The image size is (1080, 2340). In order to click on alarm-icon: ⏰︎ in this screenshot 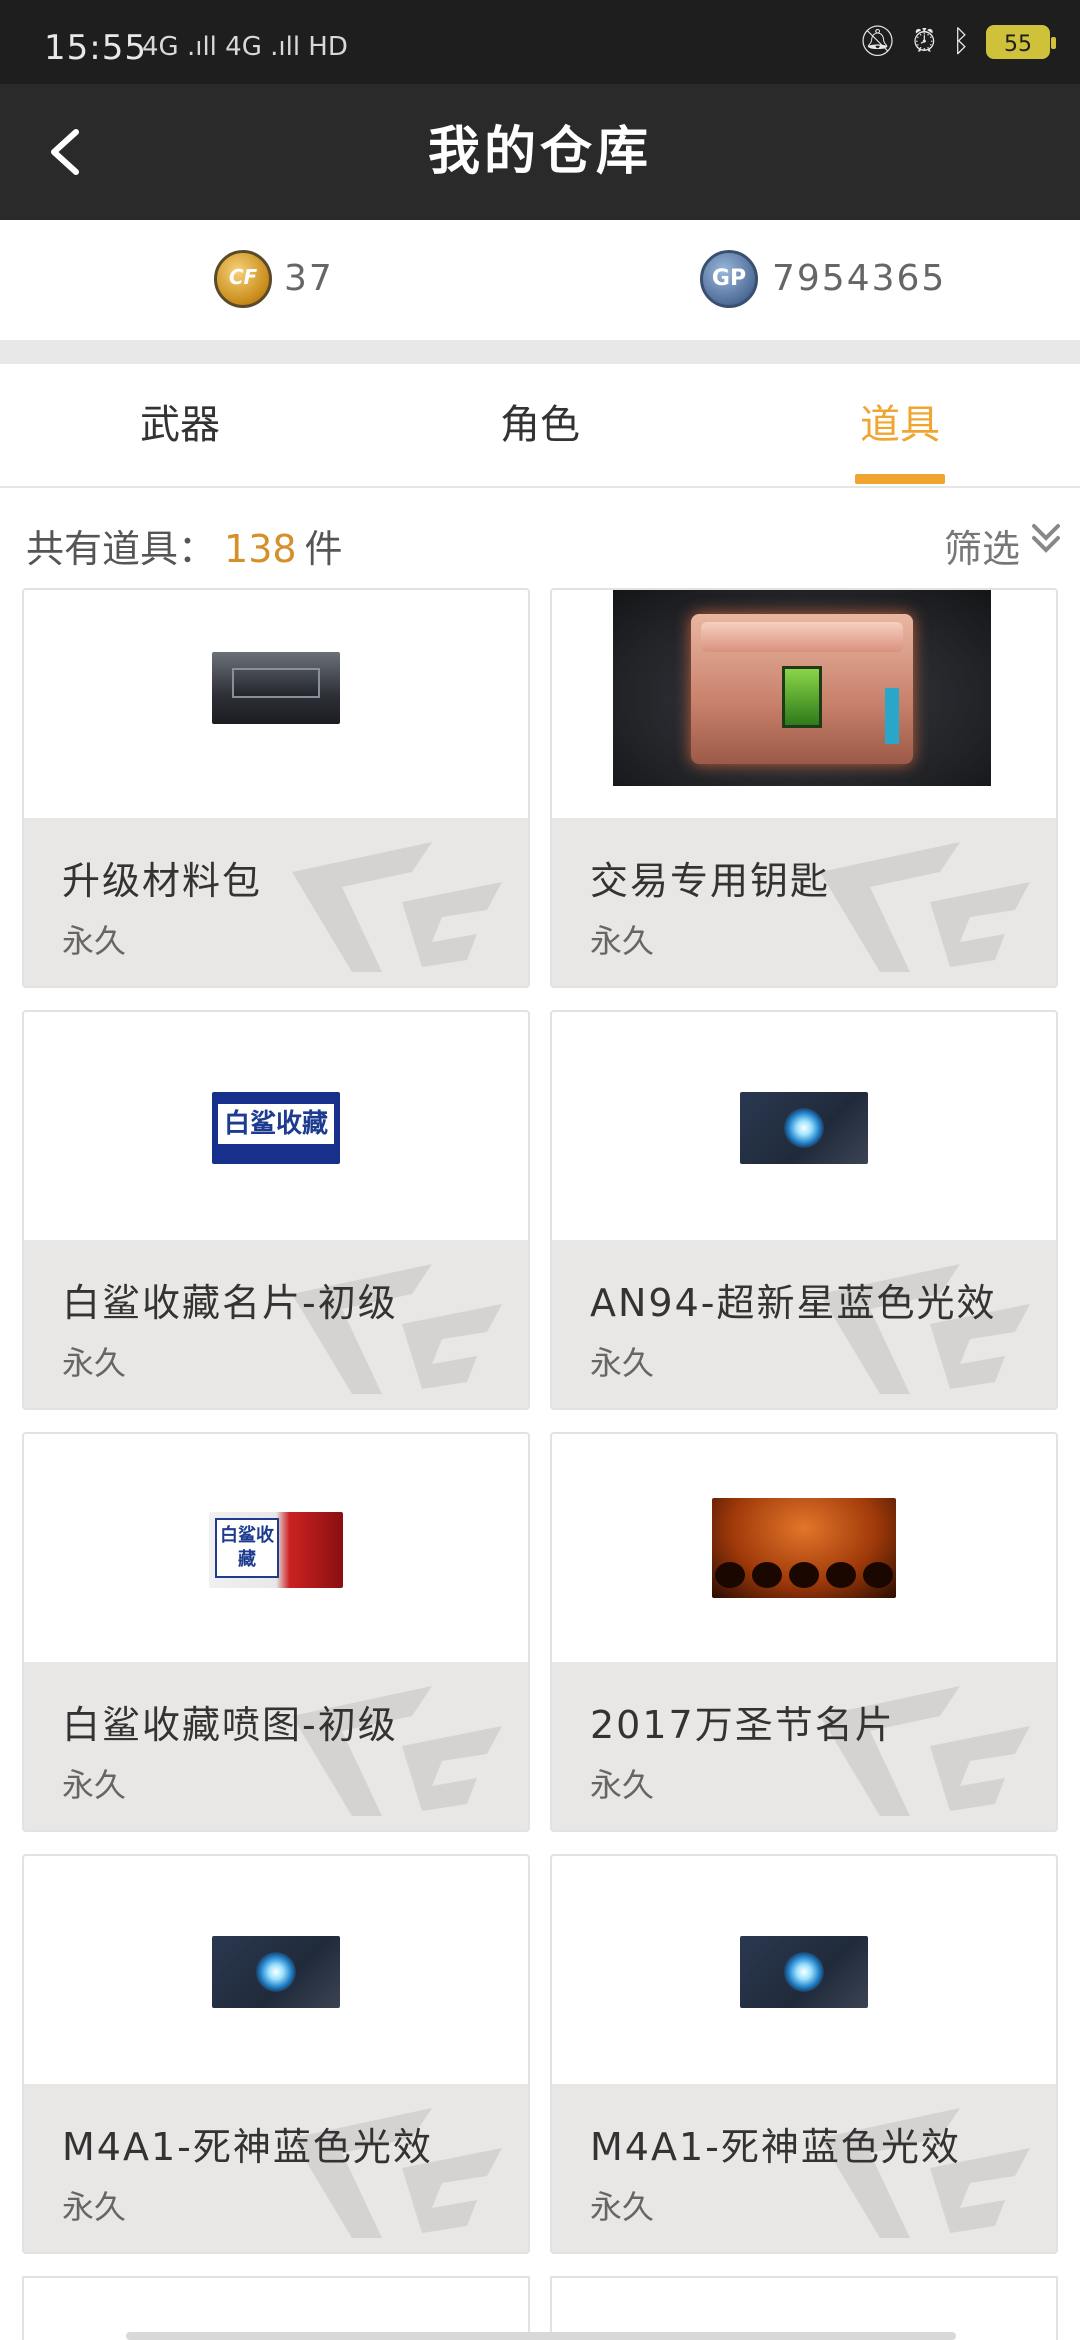, I will do `click(924, 41)`.